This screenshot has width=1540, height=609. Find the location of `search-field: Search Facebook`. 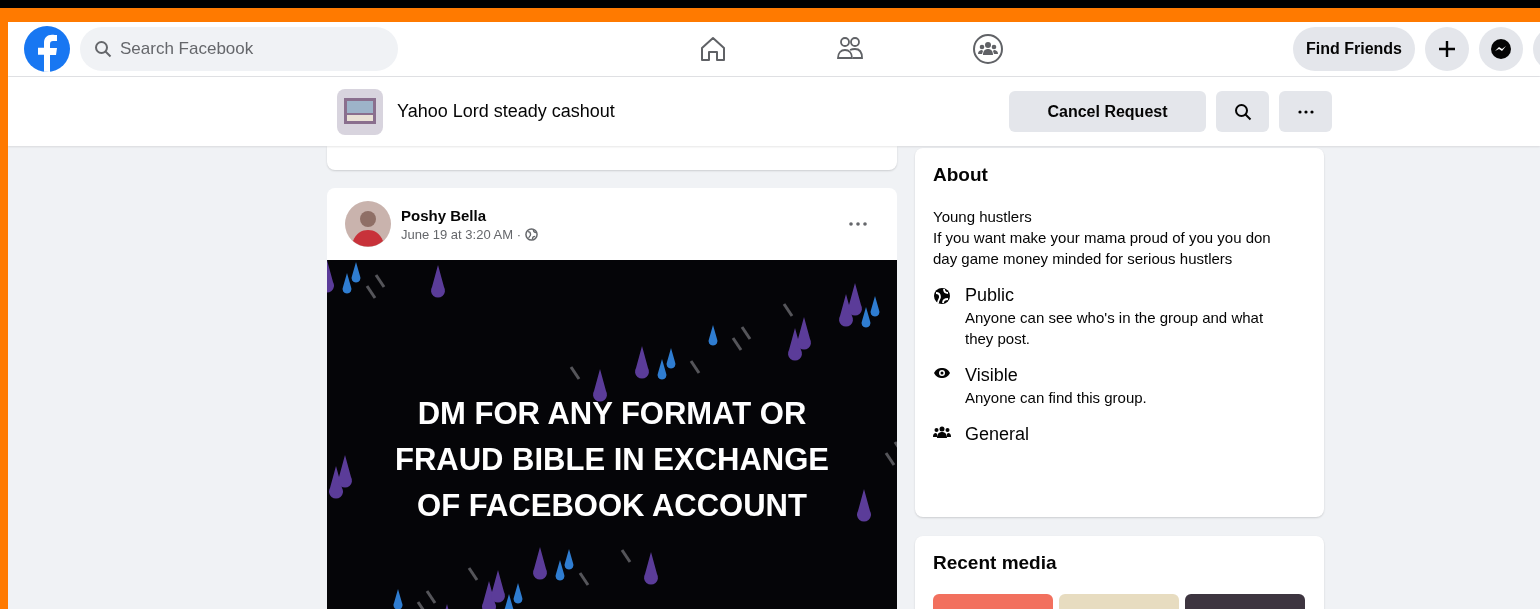

search-field: Search Facebook is located at coordinates (239, 49).